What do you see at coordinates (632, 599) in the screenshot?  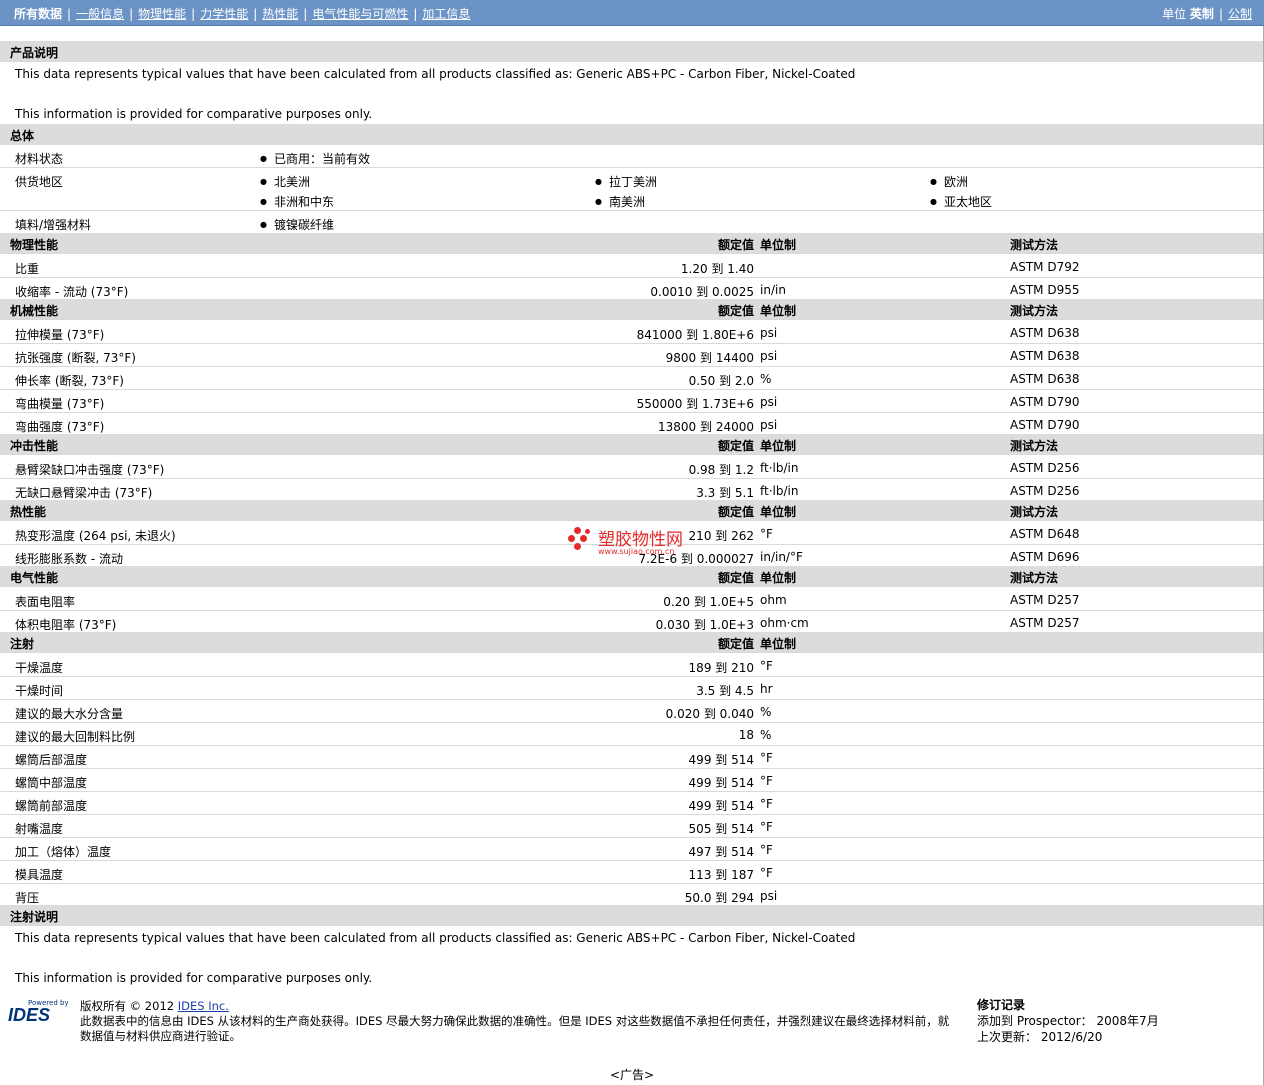 I see `table-row: 表面电阻率 0.20 到 1.0E+5 ohm ASTM D257` at bounding box center [632, 599].